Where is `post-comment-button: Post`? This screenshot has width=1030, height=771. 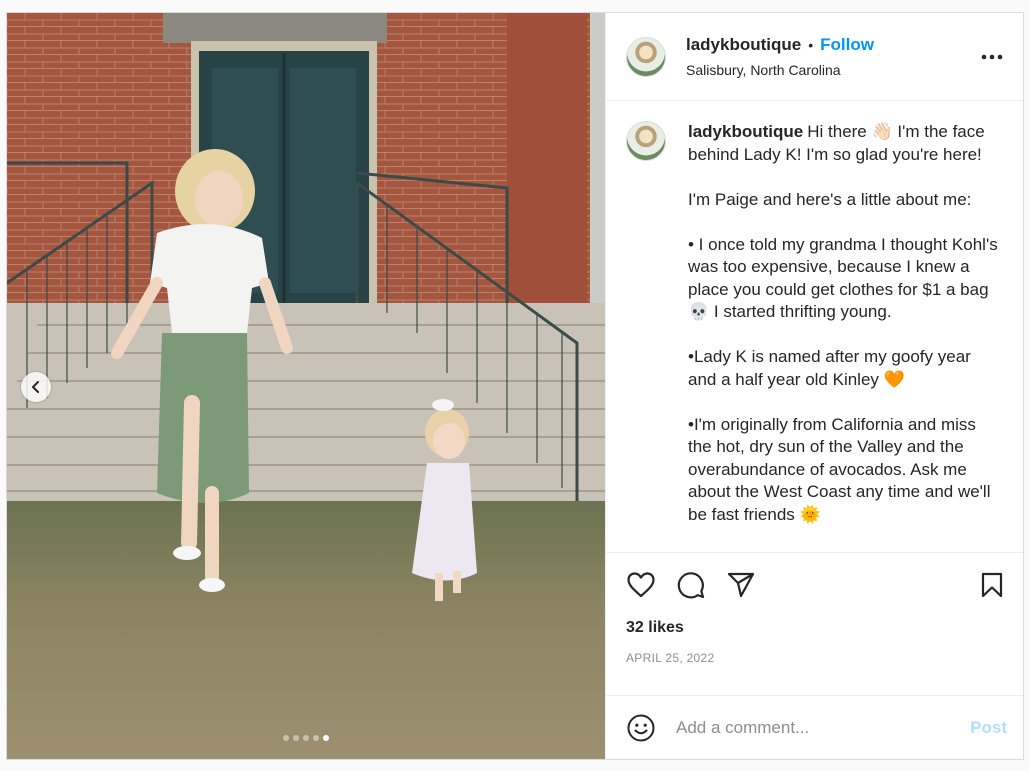
post-comment-button: Post is located at coordinates (988, 728).